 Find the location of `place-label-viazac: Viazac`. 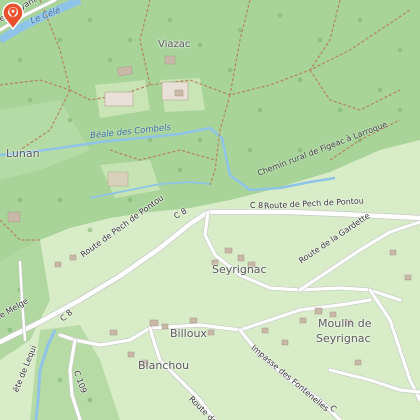

place-label-viazac: Viazac is located at coordinates (174, 44).